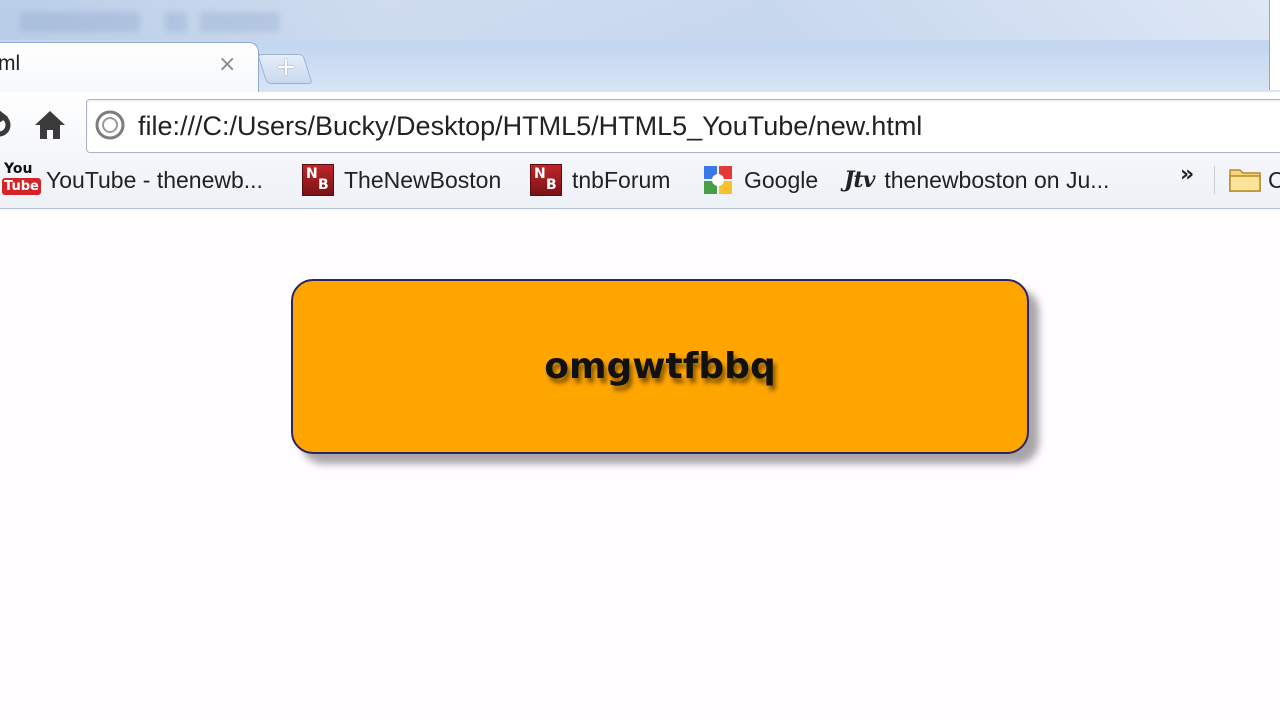 This screenshot has height=720, width=1280. Describe the element at coordinates (423, 179) in the screenshot. I see `bookmark-label: TheNewBoston` at that location.